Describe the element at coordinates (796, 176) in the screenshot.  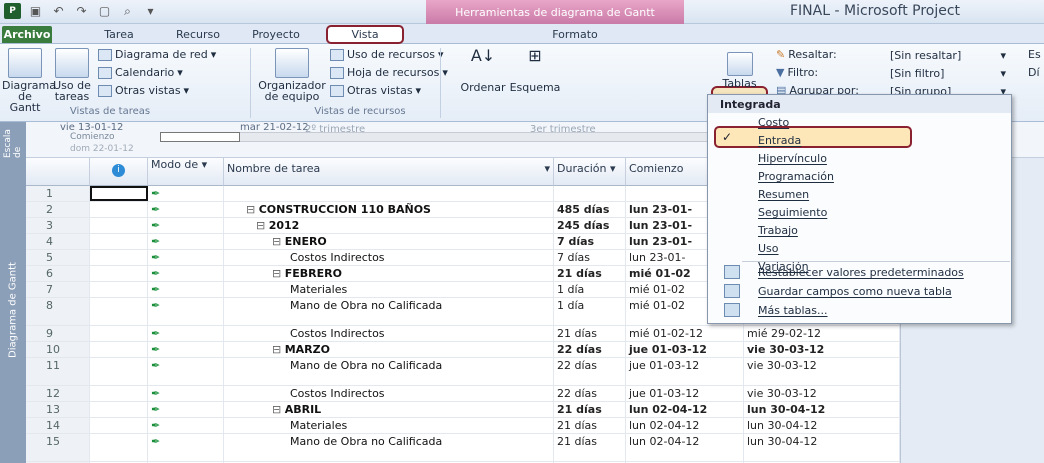
I see `table-option-programación: Programación` at that location.